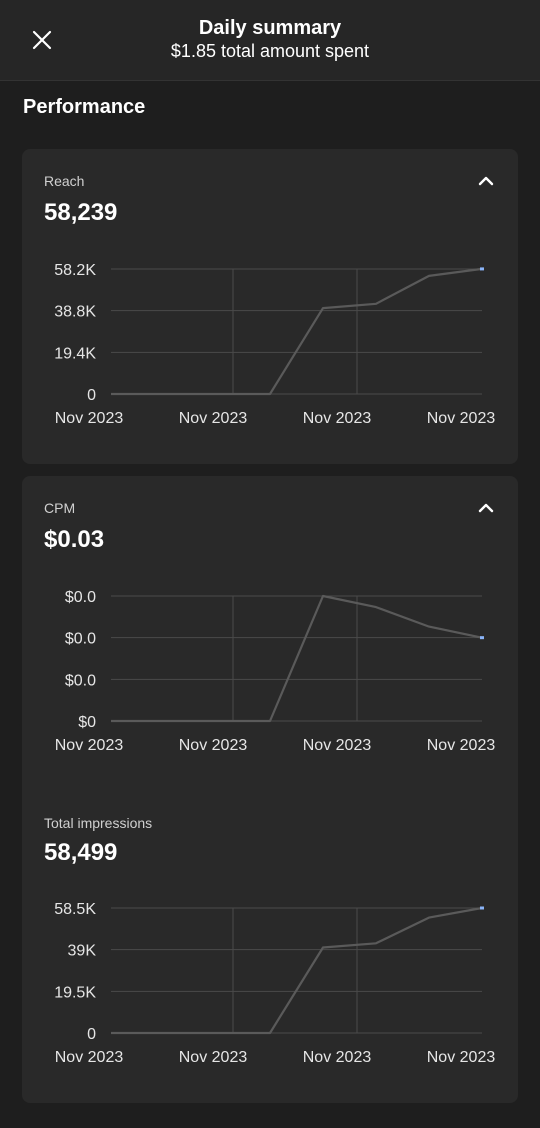 This screenshot has width=540, height=1128. I want to click on cpm-label: CPM, so click(60, 508).